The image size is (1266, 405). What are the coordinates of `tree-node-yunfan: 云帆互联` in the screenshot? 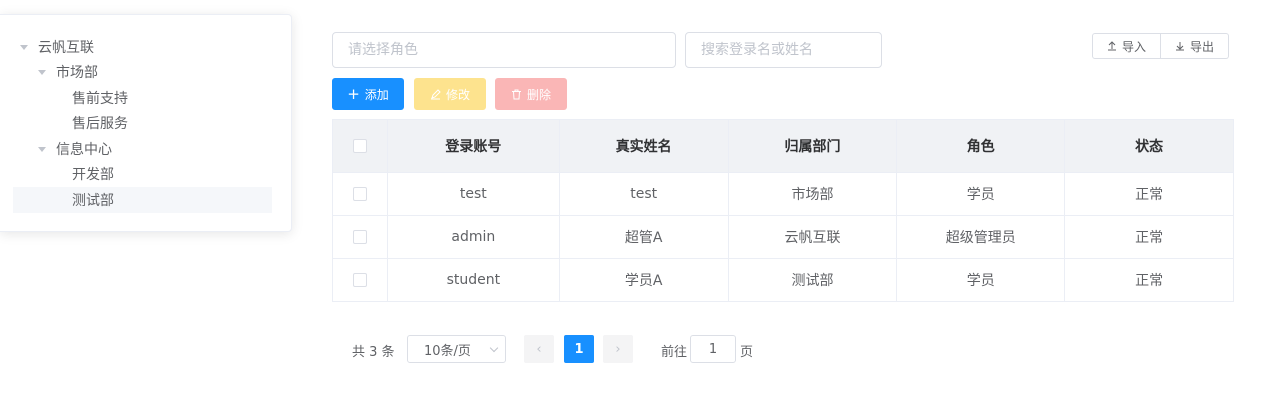 It's located at (57, 47).